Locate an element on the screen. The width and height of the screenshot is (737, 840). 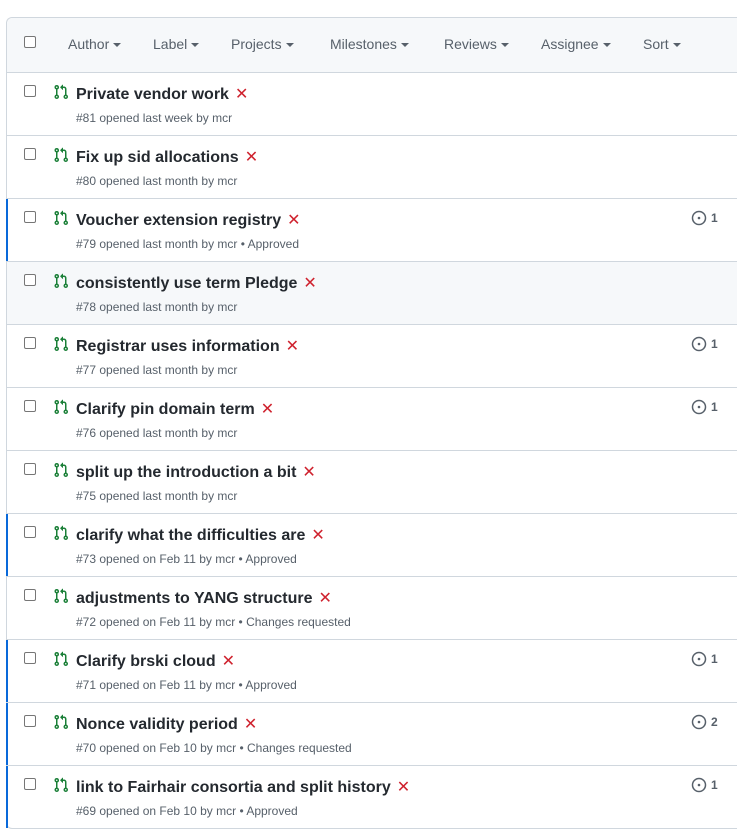
pull-request-title-link: consistently use term Pledge ✕ is located at coordinates (196, 283).